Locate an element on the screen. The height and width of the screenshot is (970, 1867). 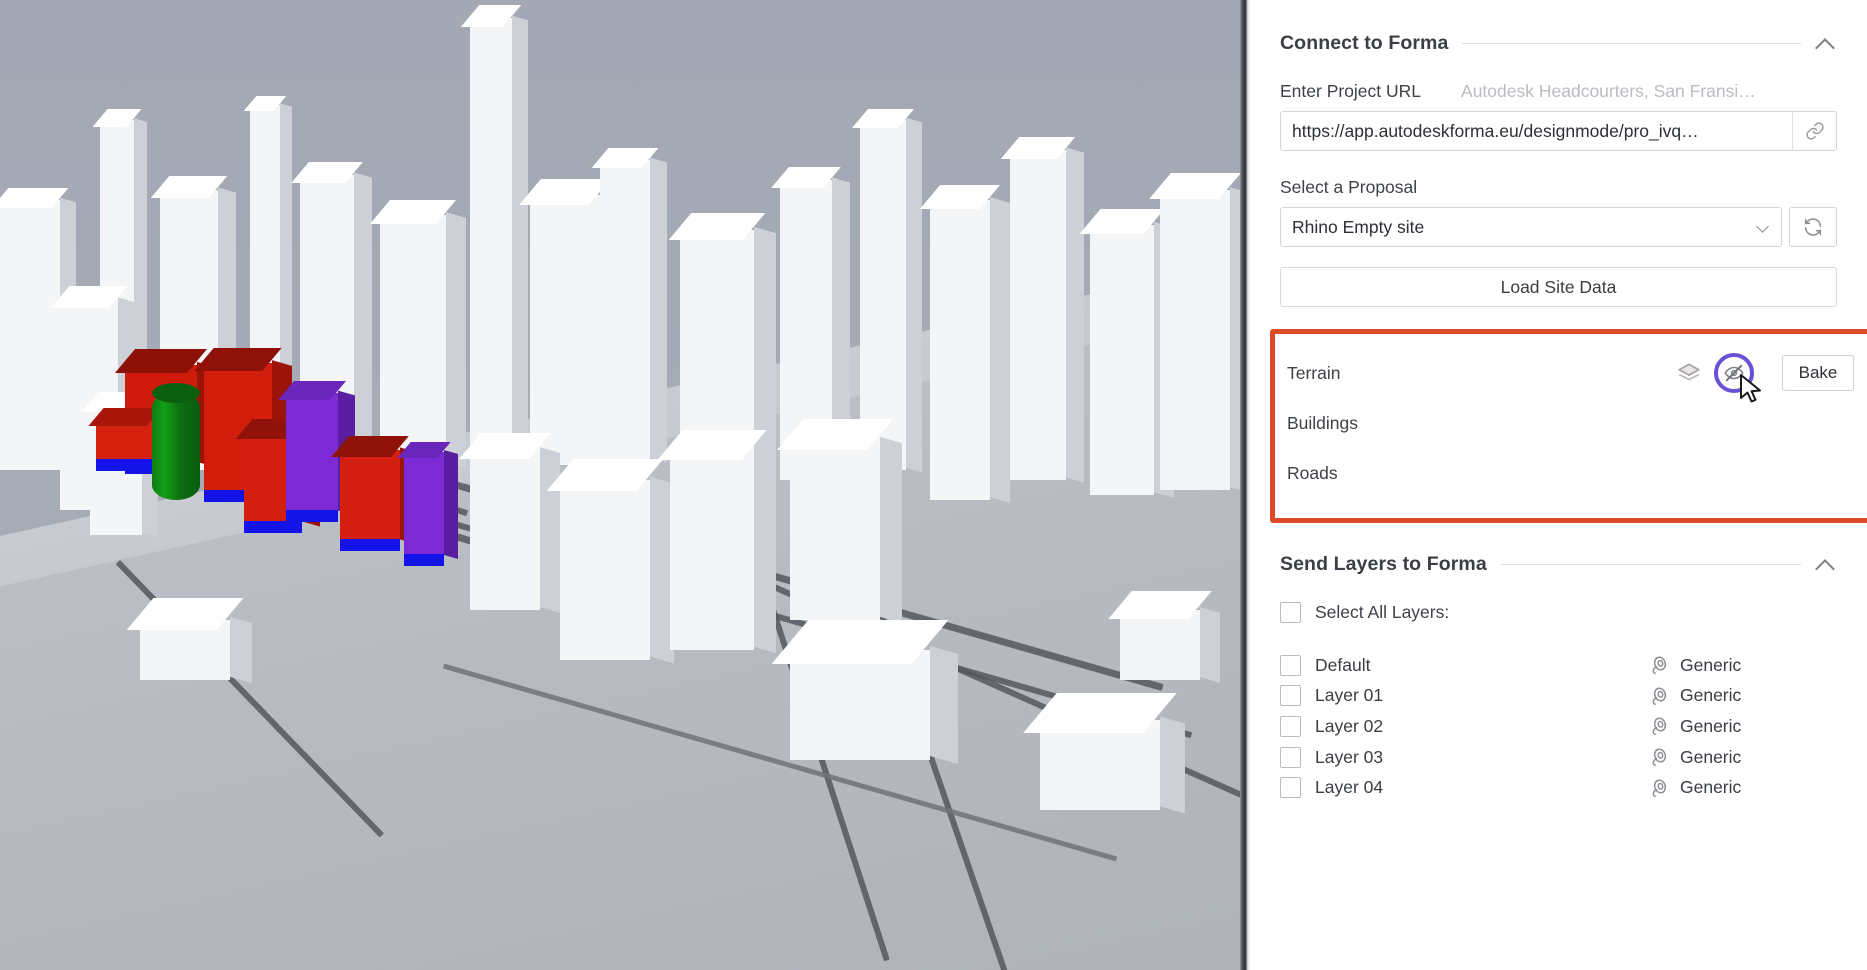
proposal-label: Select a Proposal is located at coordinates (1349, 187).